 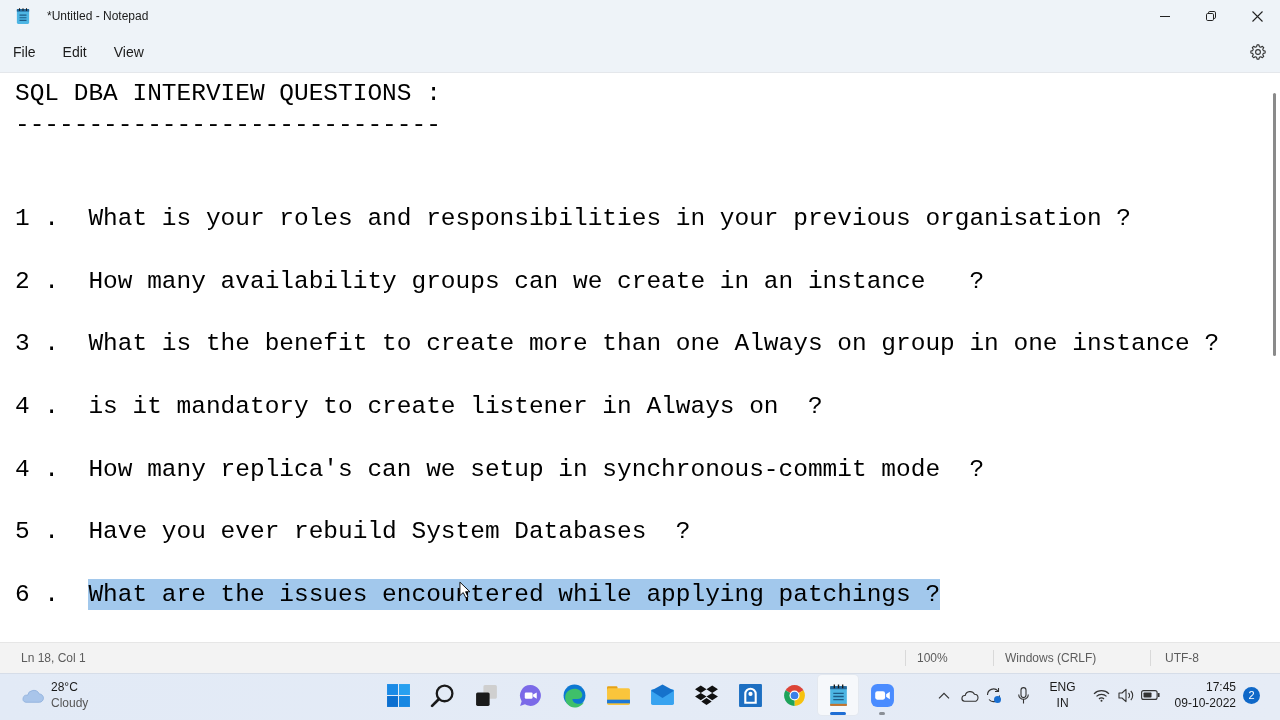 What do you see at coordinates (943, 695) in the screenshot?
I see `chevron-up-icon` at bounding box center [943, 695].